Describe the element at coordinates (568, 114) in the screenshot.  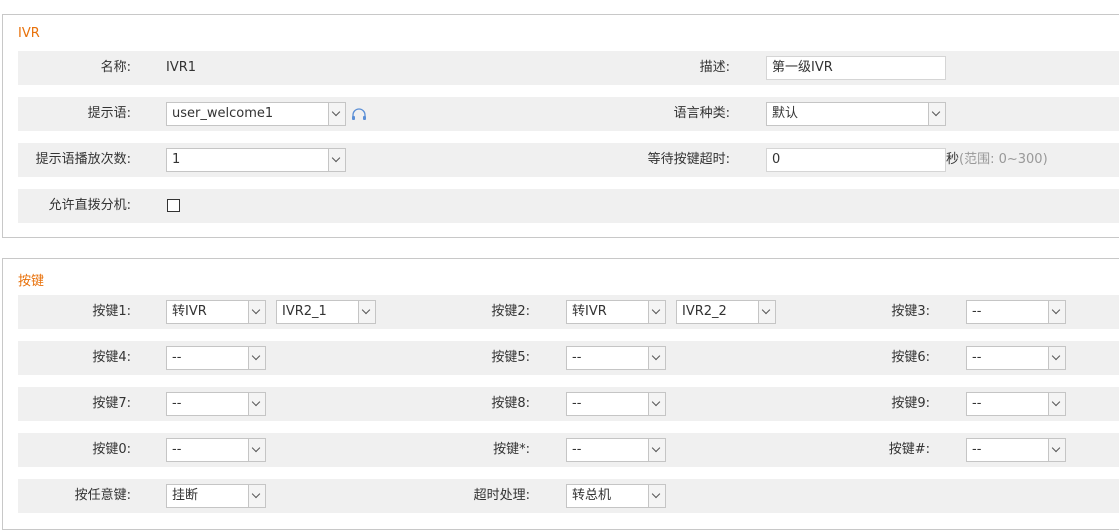
I see `prompt-row: 提示语: user_welcome1 语言种类: 默认` at that location.